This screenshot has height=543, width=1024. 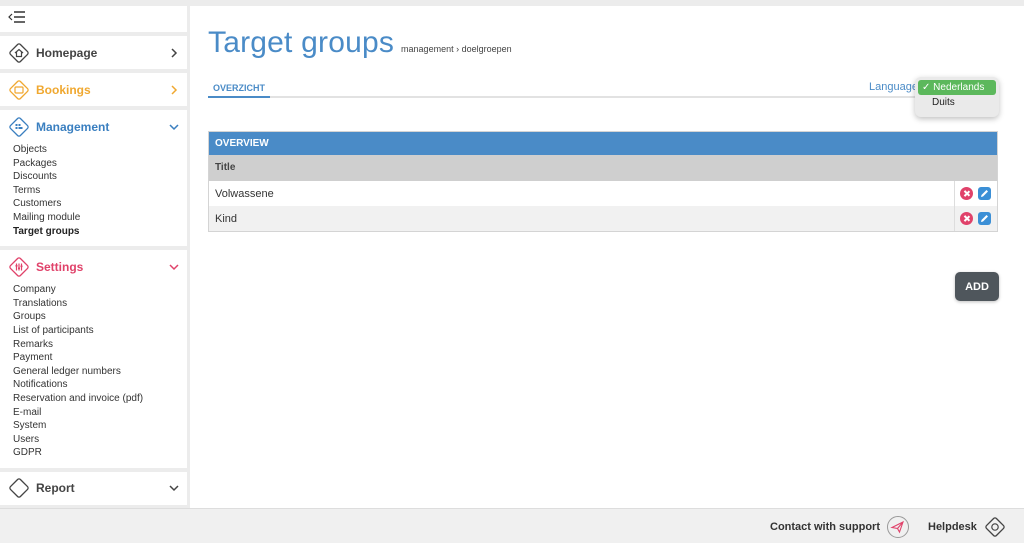 I want to click on language-dropdown: ✓ Nederlands Duits, so click(x=957, y=97).